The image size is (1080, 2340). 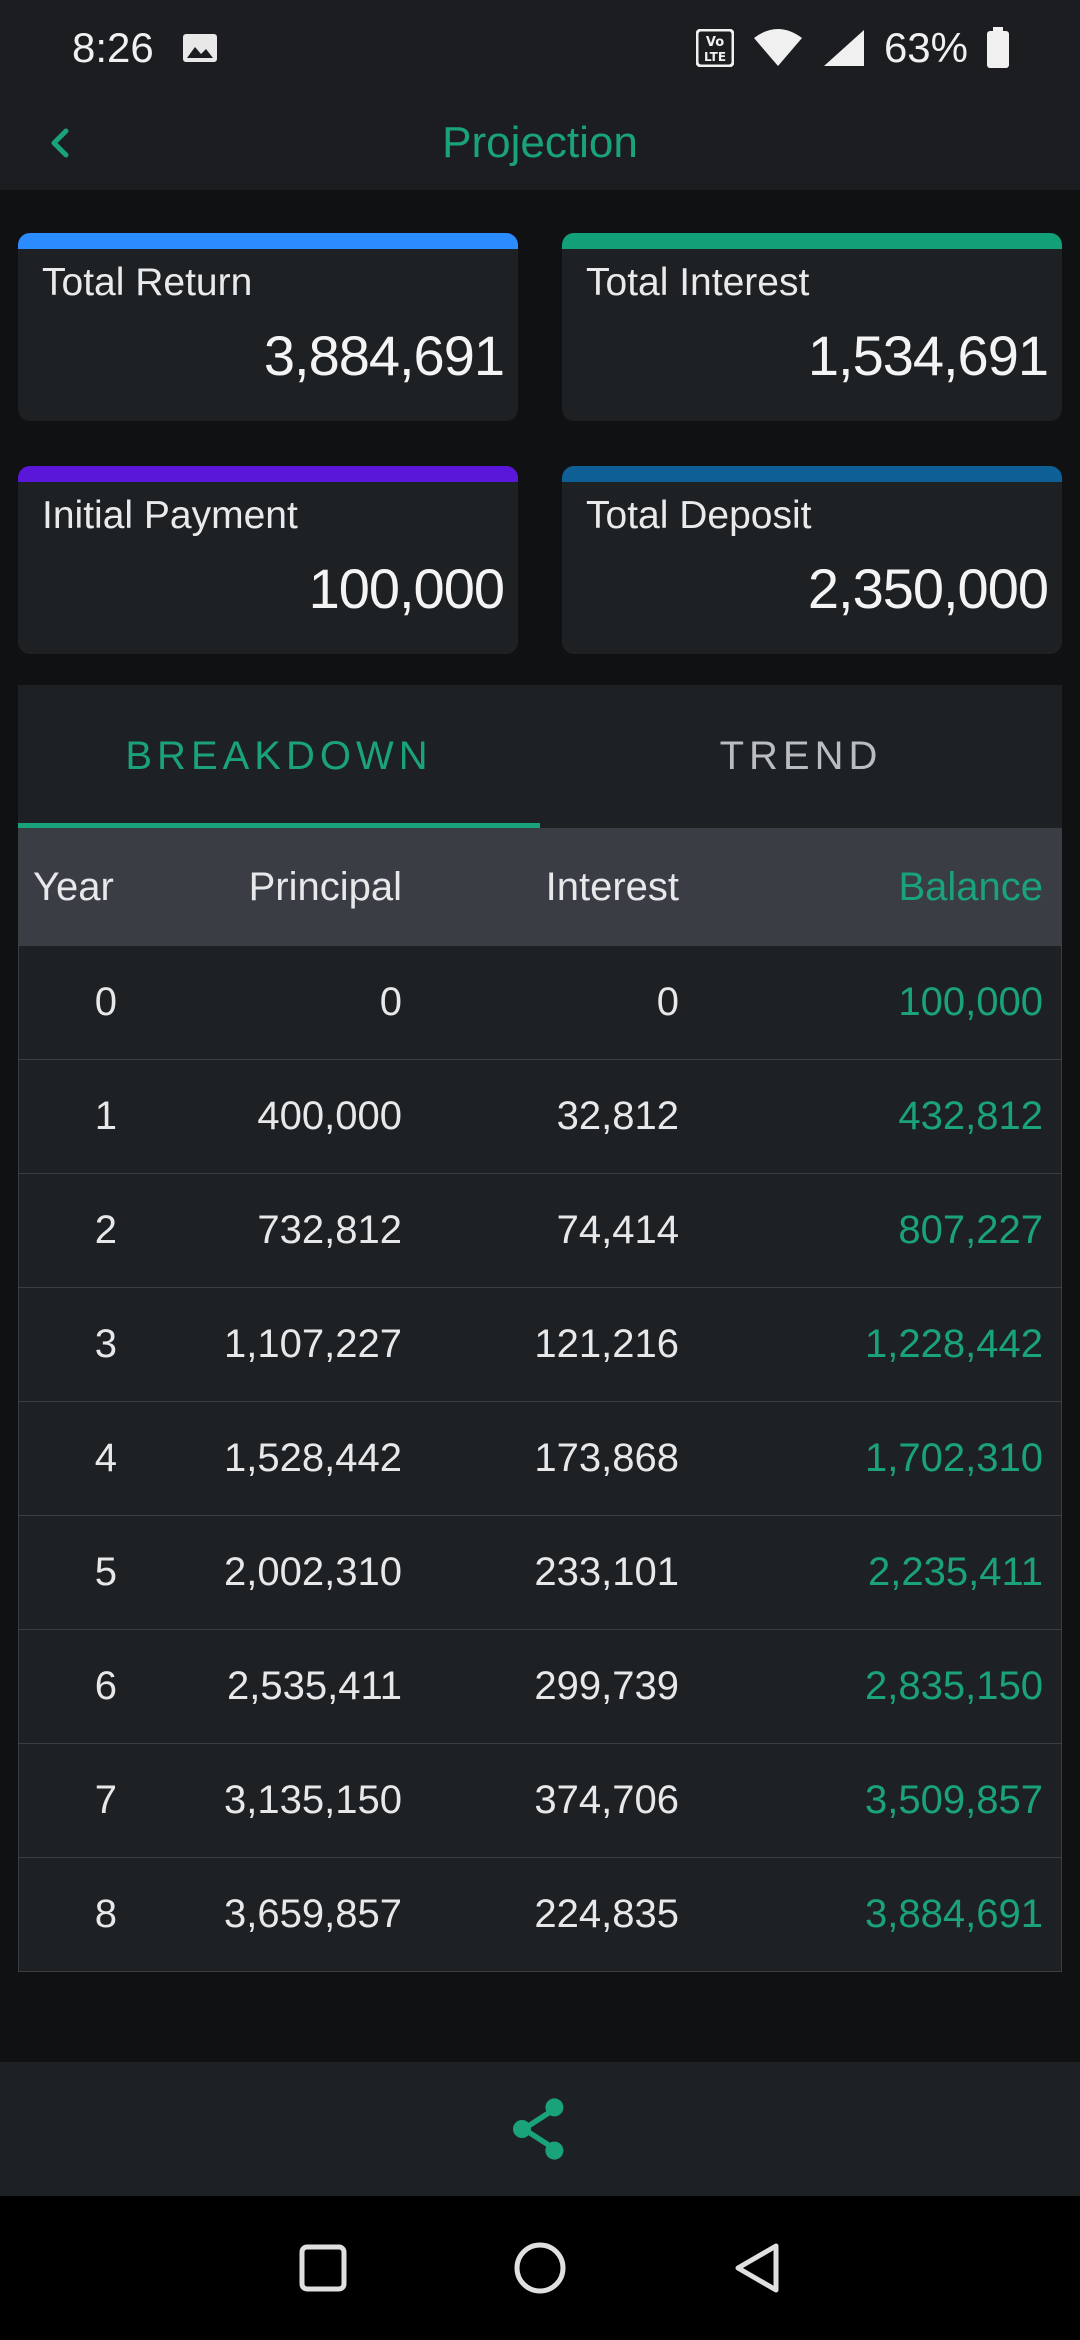 What do you see at coordinates (200, 48) in the screenshot?
I see `image-icon` at bounding box center [200, 48].